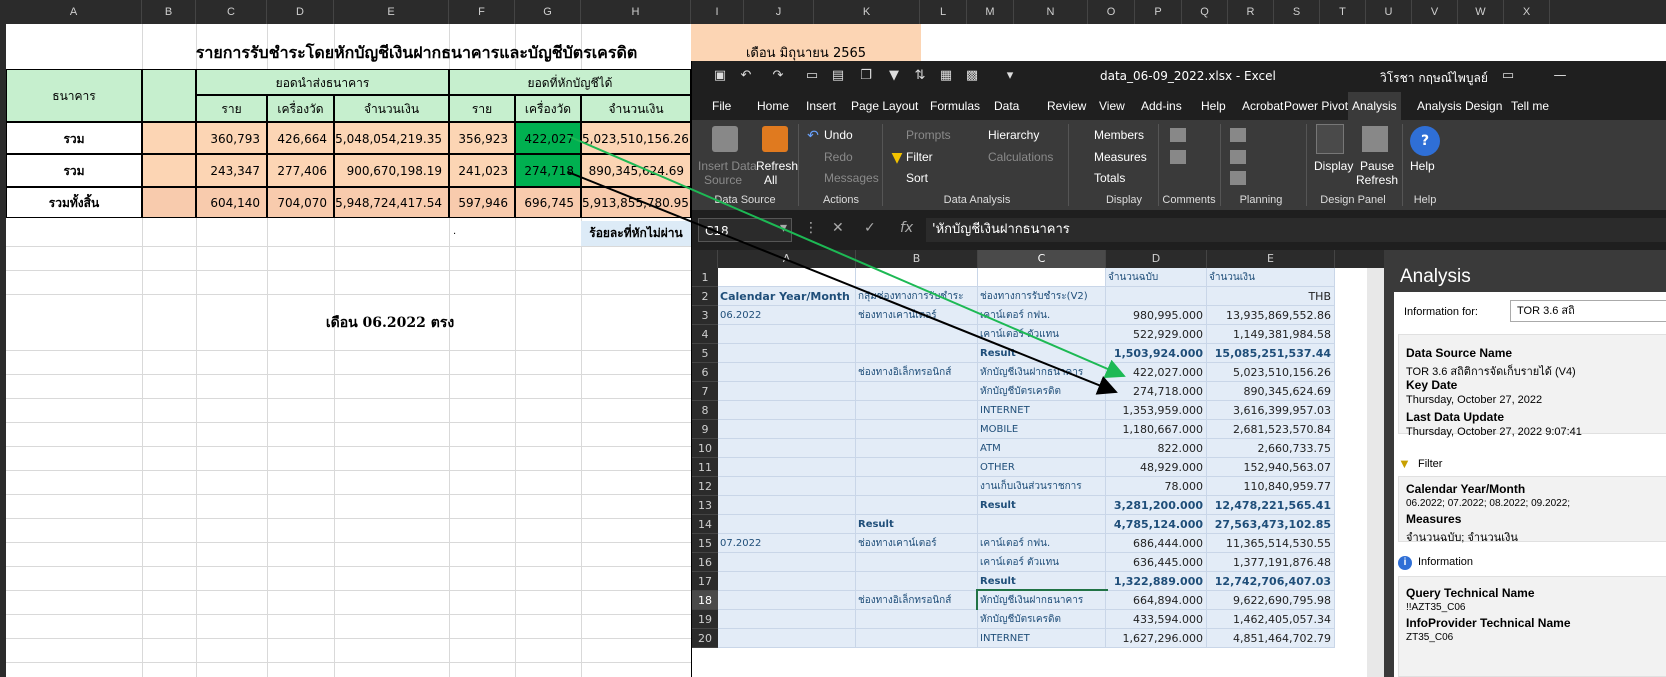 This screenshot has width=1666, height=677. Describe the element at coordinates (636, 202) in the screenshot. I see `total-value: 5,913,855,780.95` at that location.